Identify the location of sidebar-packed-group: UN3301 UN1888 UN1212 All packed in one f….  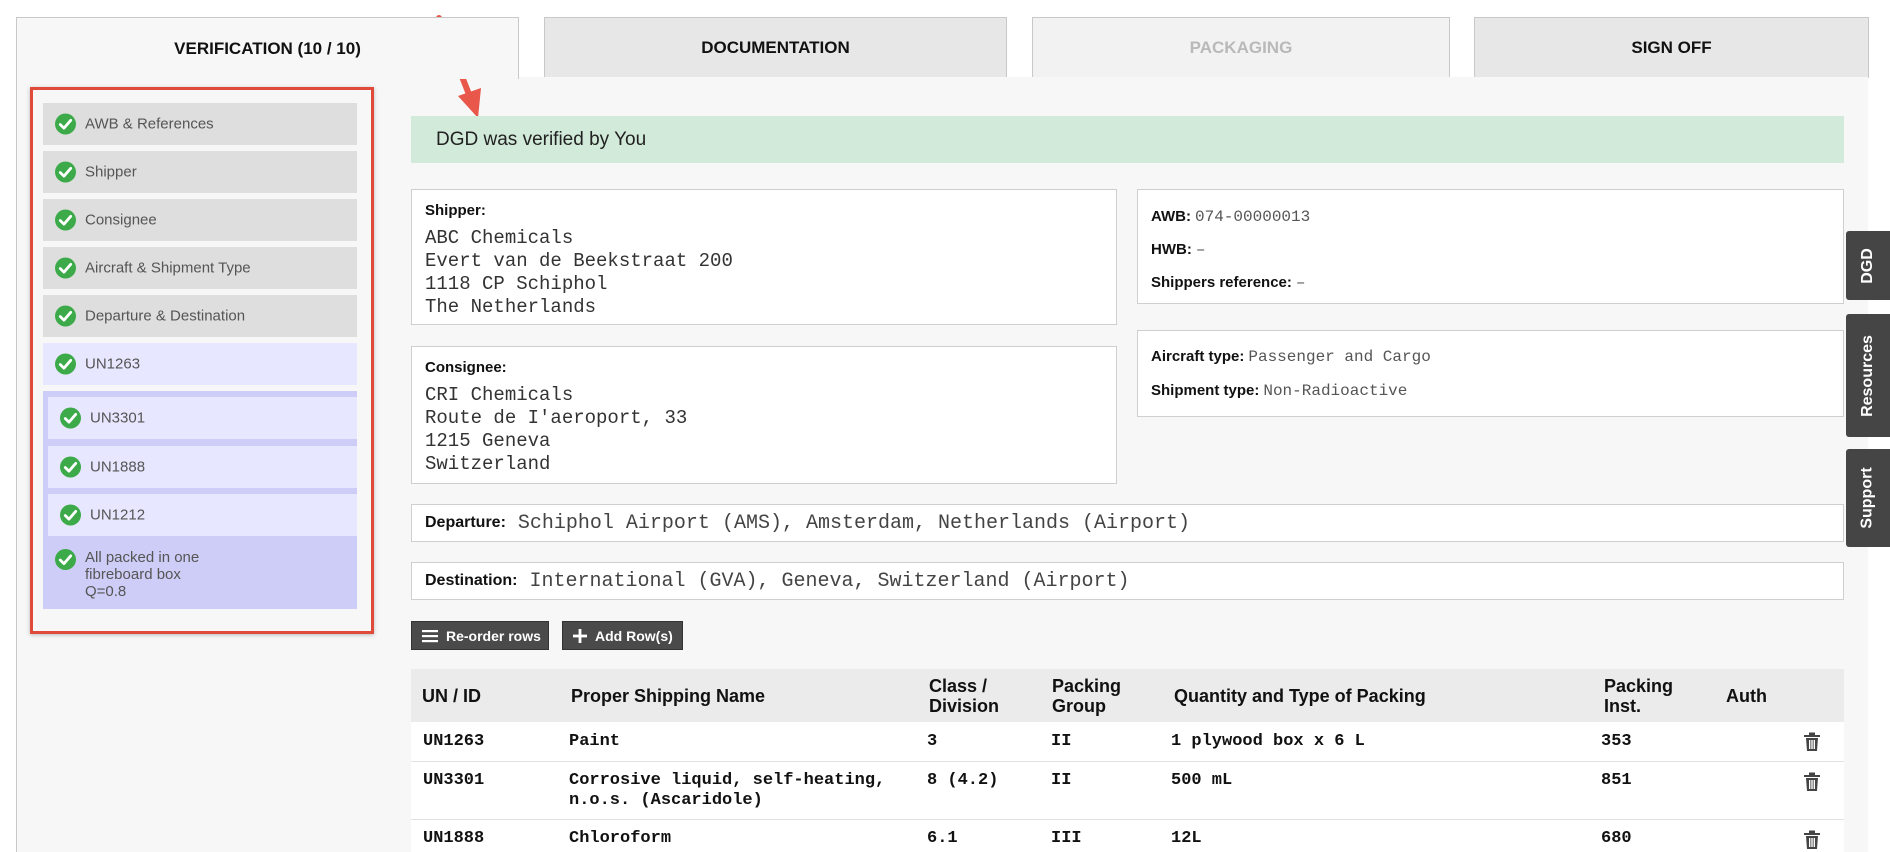
(200, 500).